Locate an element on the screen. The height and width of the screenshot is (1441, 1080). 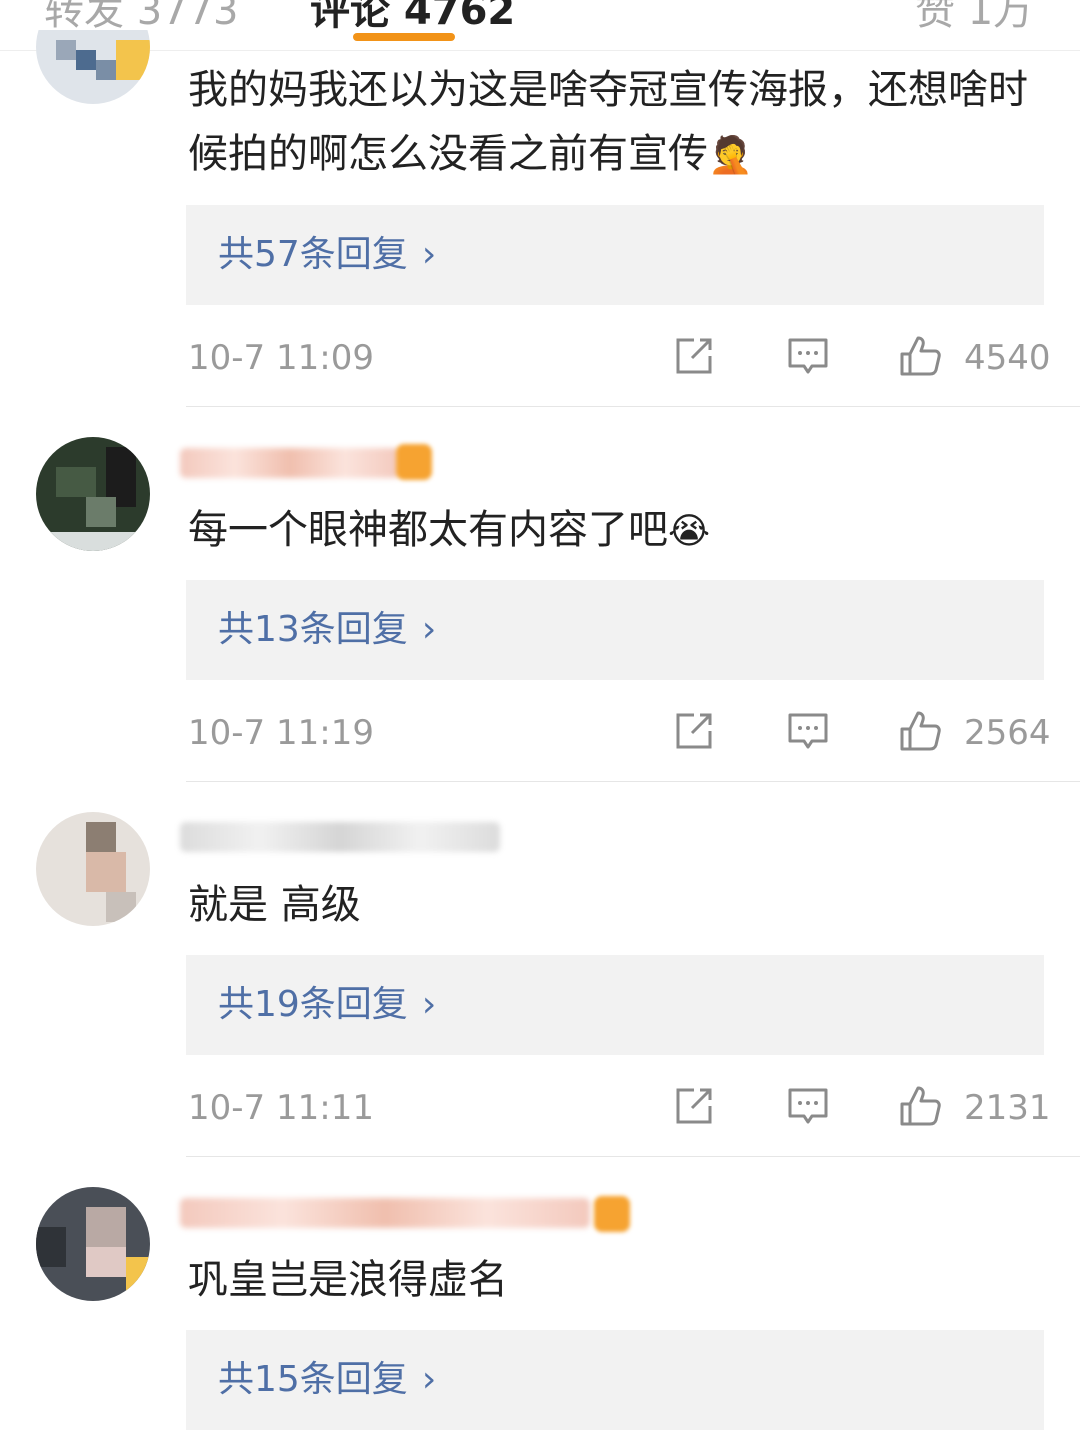
like-count: 2564 is located at coordinates (1007, 733).